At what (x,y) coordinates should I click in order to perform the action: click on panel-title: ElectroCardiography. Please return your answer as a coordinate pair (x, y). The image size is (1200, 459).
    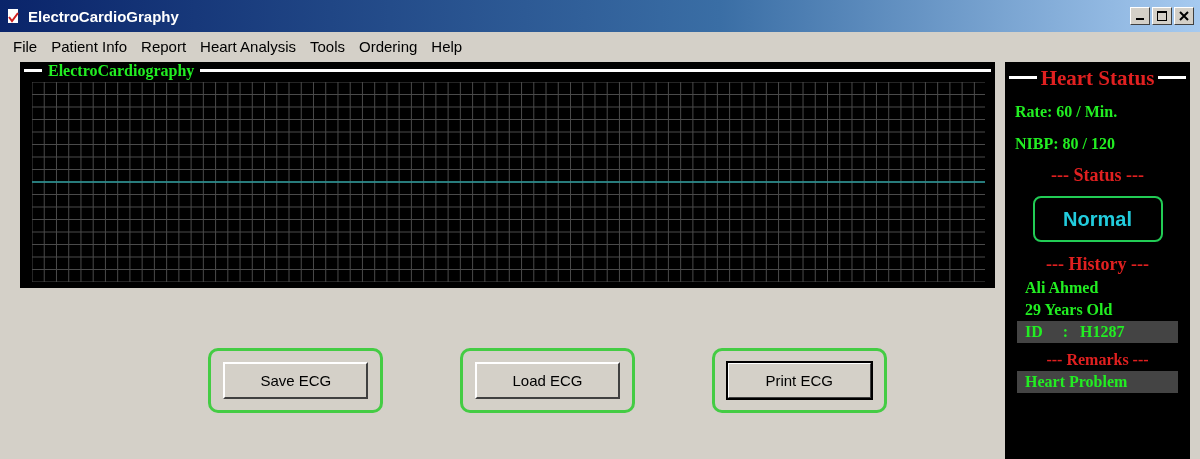
    Looking at the image, I should click on (121, 71).